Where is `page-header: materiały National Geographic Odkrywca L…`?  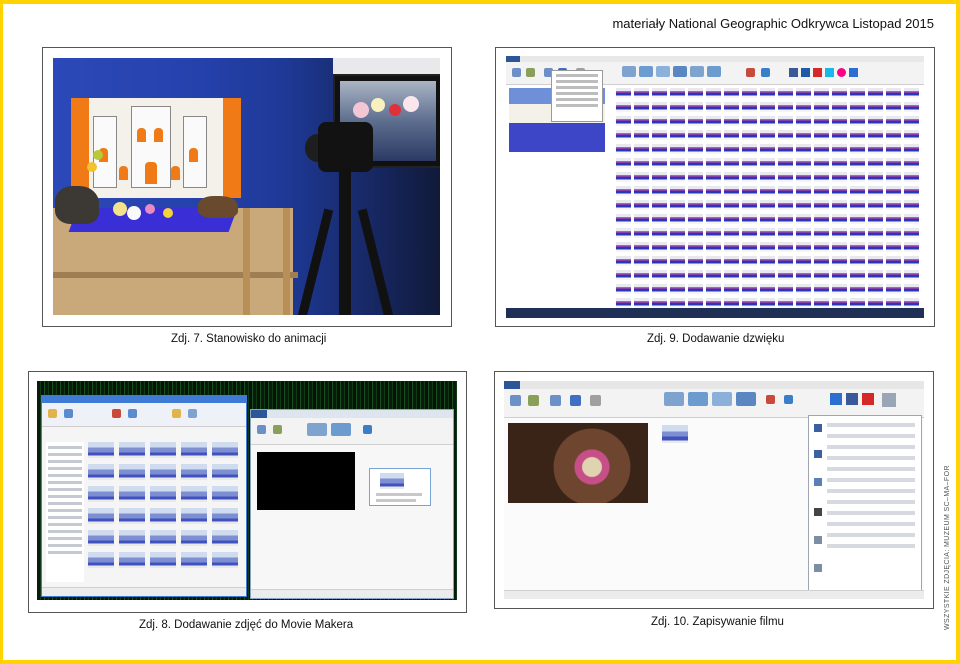 page-header: materiały National Geographic Odkrywca L… is located at coordinates (773, 23).